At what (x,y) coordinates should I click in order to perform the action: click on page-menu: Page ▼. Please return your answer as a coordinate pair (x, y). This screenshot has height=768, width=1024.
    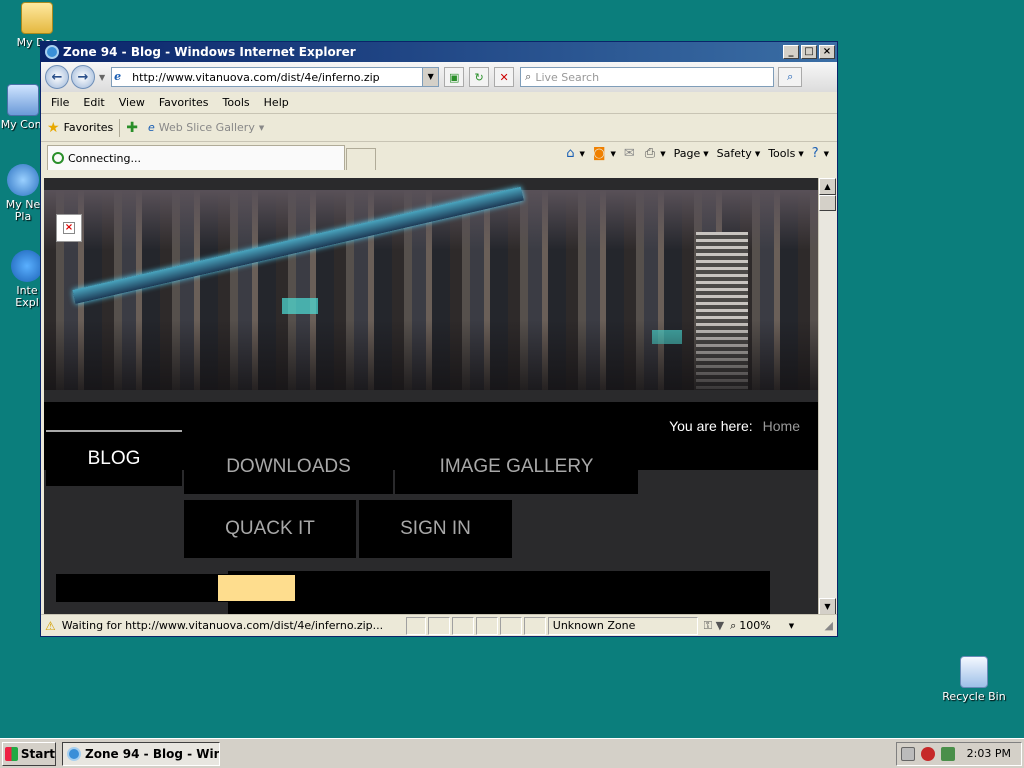
    Looking at the image, I should click on (691, 153).